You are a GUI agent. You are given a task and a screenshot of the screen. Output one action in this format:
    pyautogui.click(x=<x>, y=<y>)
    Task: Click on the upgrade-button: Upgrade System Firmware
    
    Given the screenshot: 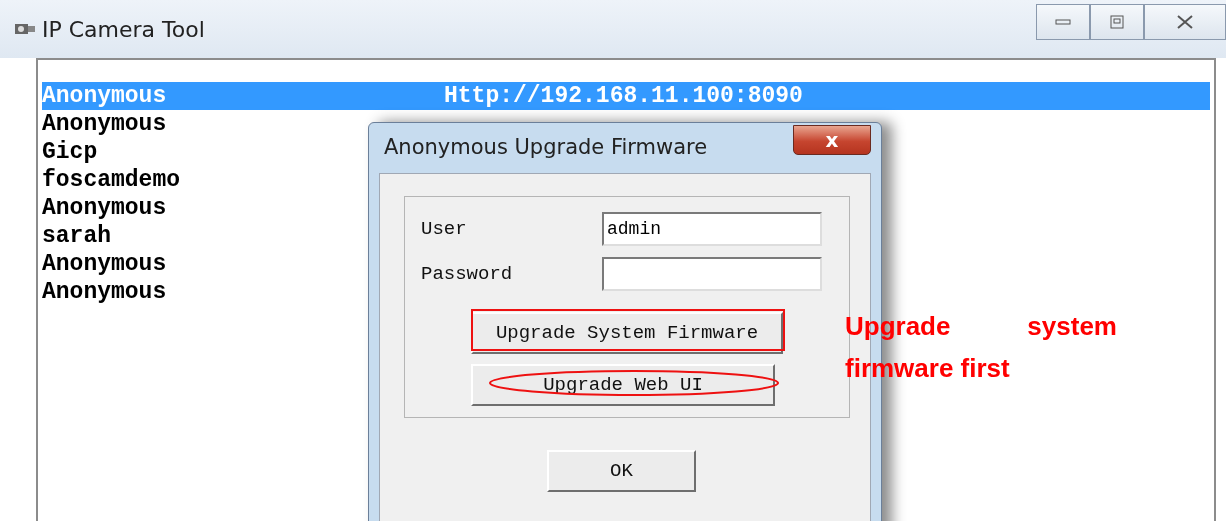 What is the action you would take?
    pyautogui.click(x=627, y=333)
    